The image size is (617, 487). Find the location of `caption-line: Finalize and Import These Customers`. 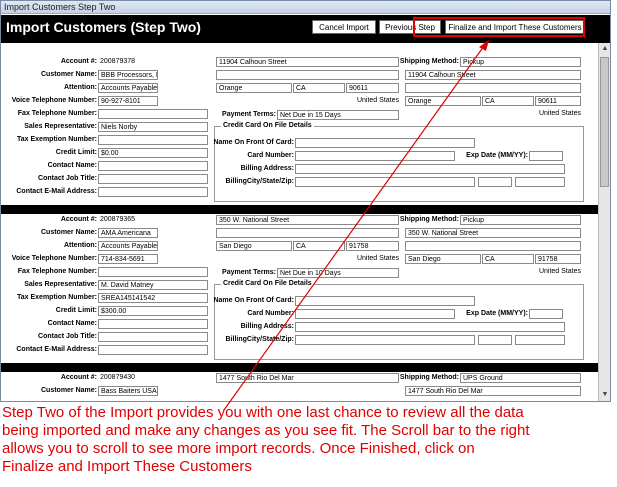

caption-line: Finalize and Import These Customers is located at coordinates (127, 466).